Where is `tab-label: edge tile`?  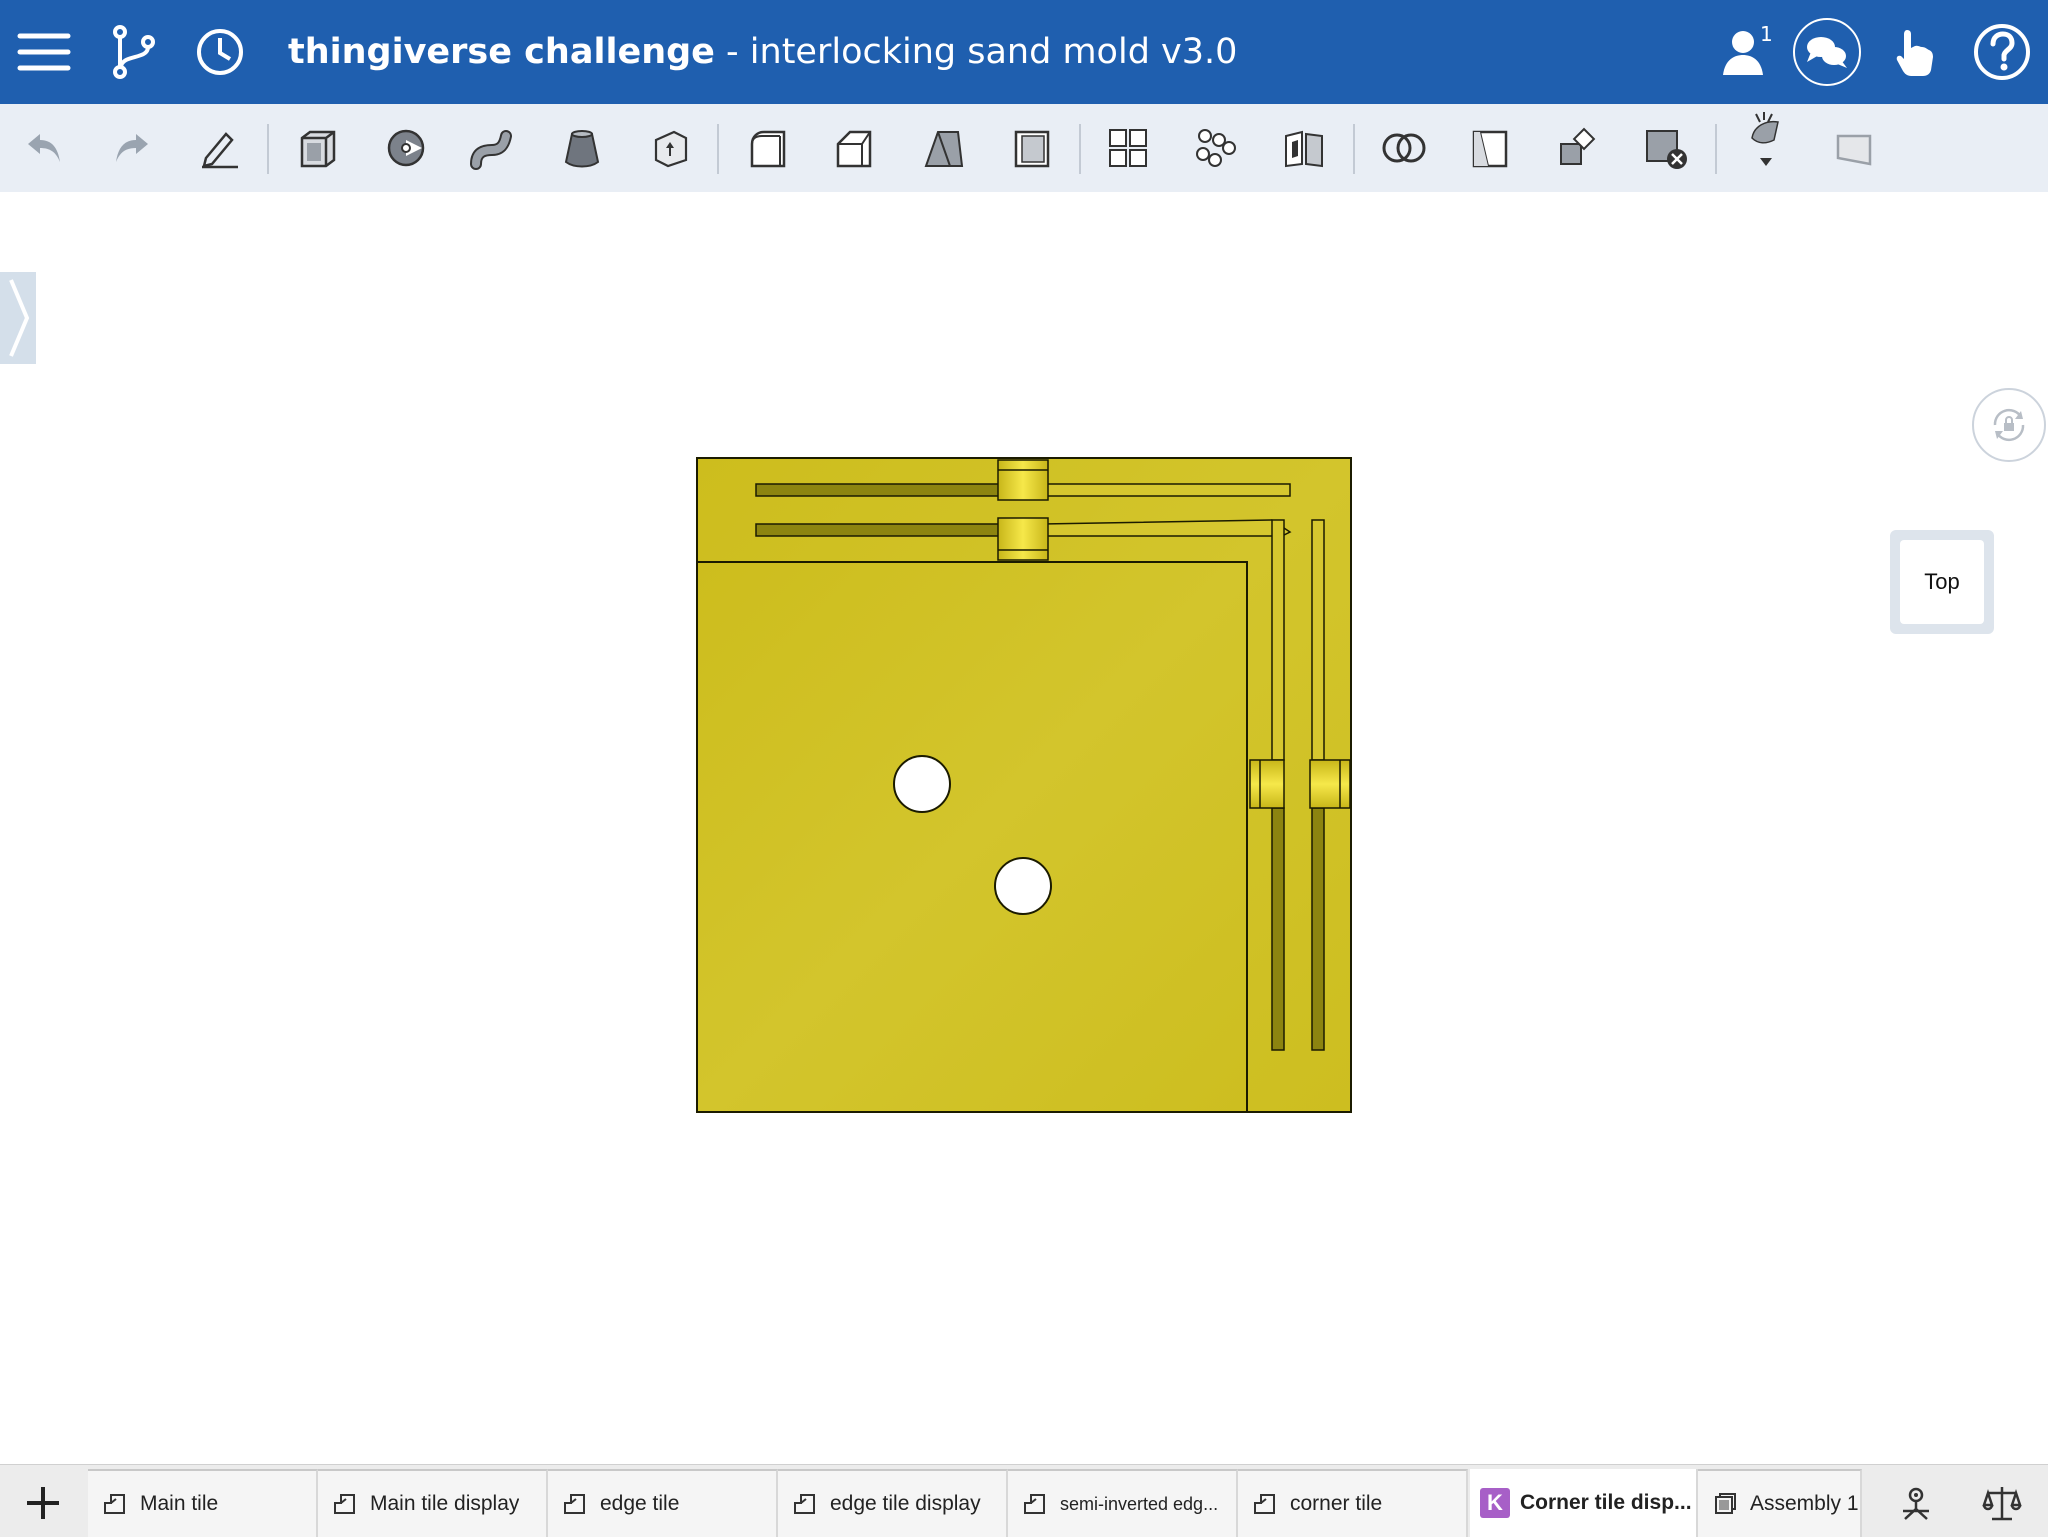
tab-label: edge tile is located at coordinates (640, 1503).